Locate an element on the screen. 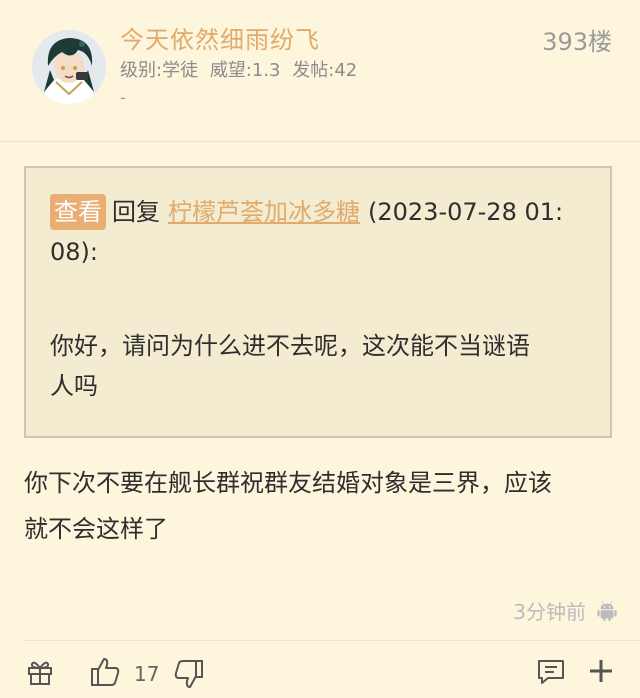  comment-icon is located at coordinates (551, 672).